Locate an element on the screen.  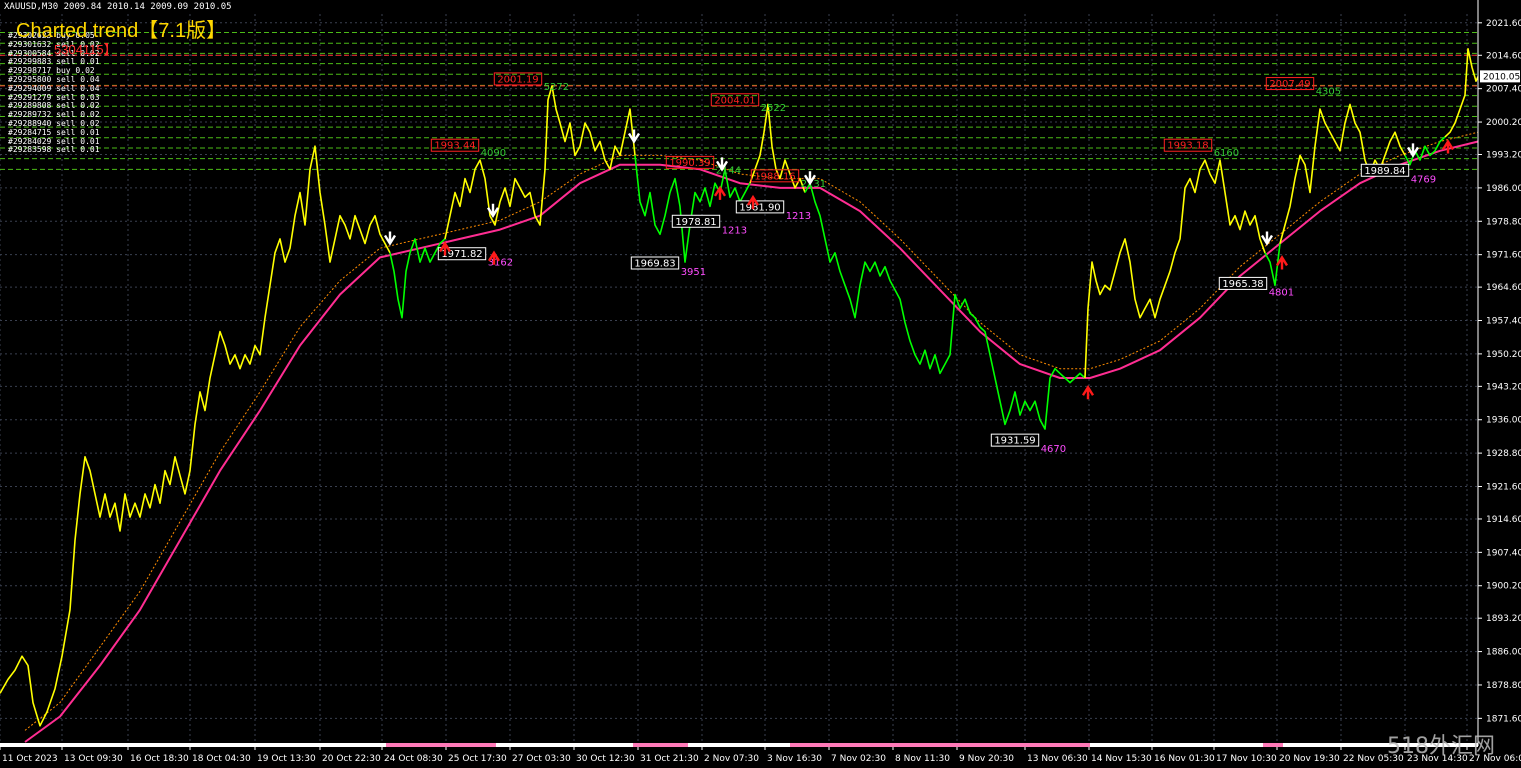
bar-count-label: 4769 is located at coordinates (1423, 179).